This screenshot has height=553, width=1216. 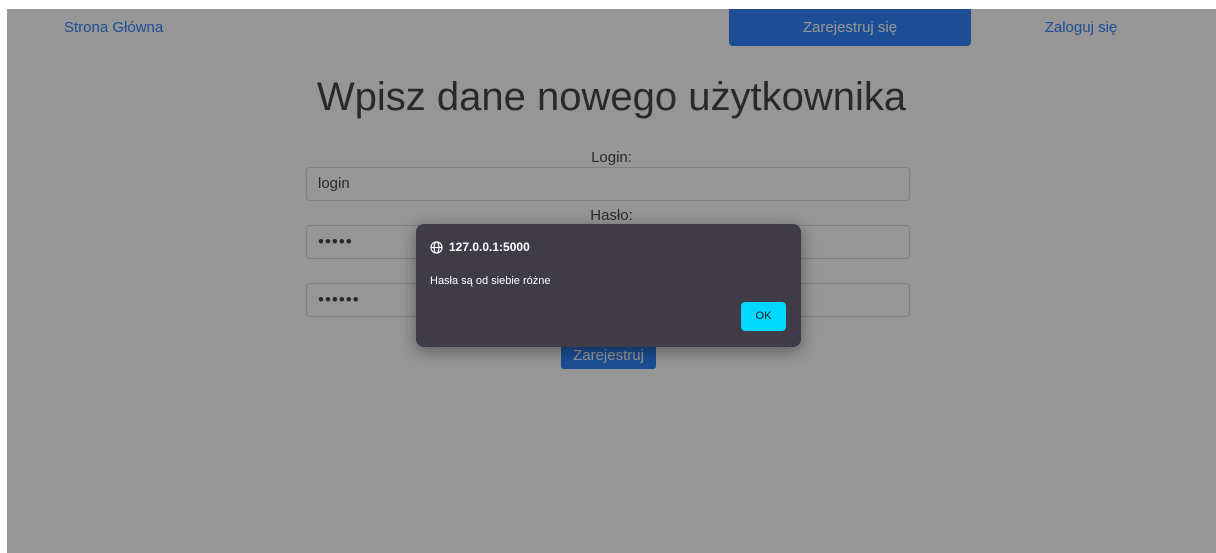 What do you see at coordinates (763, 316) in the screenshot?
I see `dialog-ok-button: OK` at bounding box center [763, 316].